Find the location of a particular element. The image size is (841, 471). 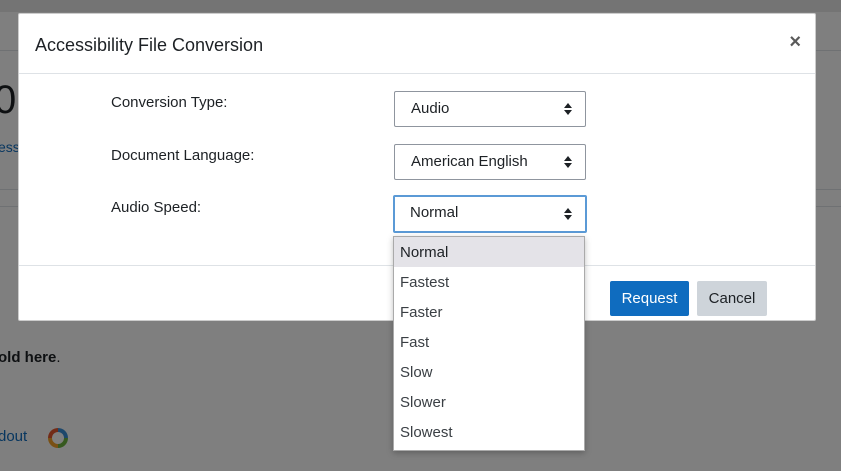

cancel-button: Cancel is located at coordinates (732, 298).